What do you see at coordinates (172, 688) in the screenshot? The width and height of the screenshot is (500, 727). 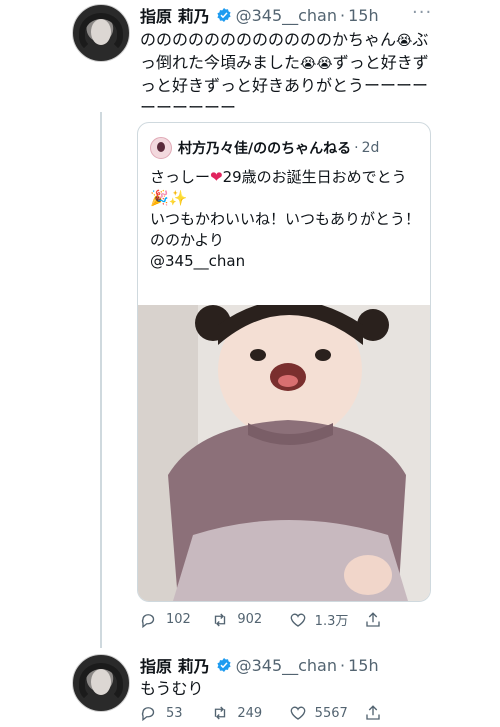 I see `tweet-text: もうむり` at bounding box center [172, 688].